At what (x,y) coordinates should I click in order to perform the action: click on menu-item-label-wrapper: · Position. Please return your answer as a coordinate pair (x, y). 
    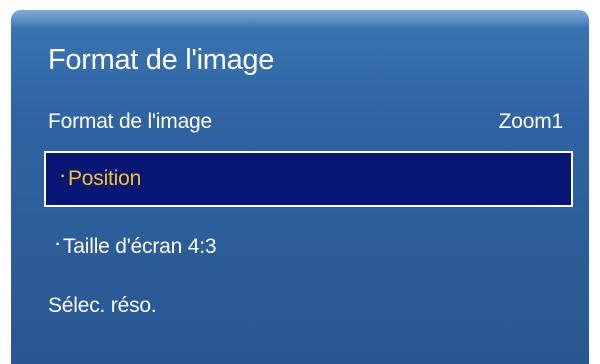
    Looking at the image, I should click on (99, 179).